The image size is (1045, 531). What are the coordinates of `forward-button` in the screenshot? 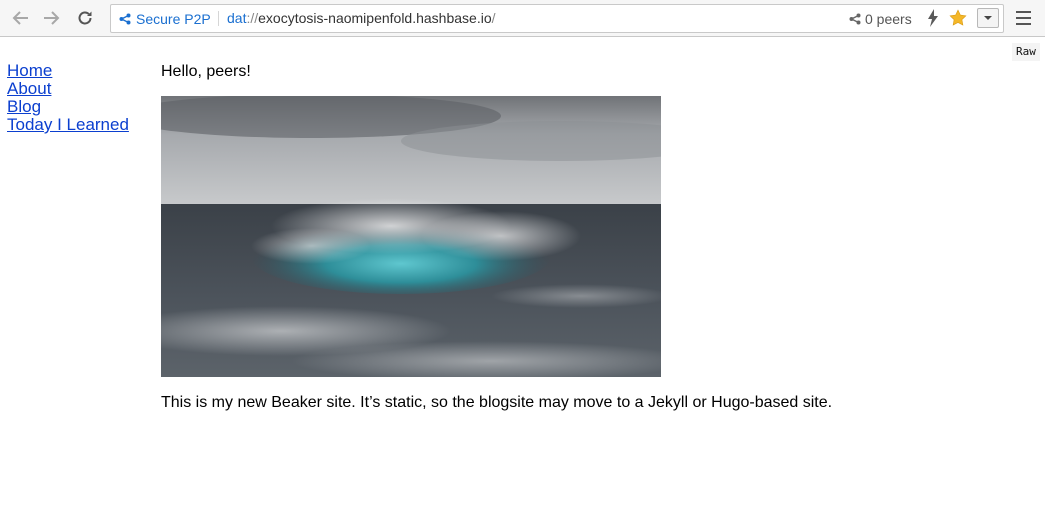 It's located at (51, 18).